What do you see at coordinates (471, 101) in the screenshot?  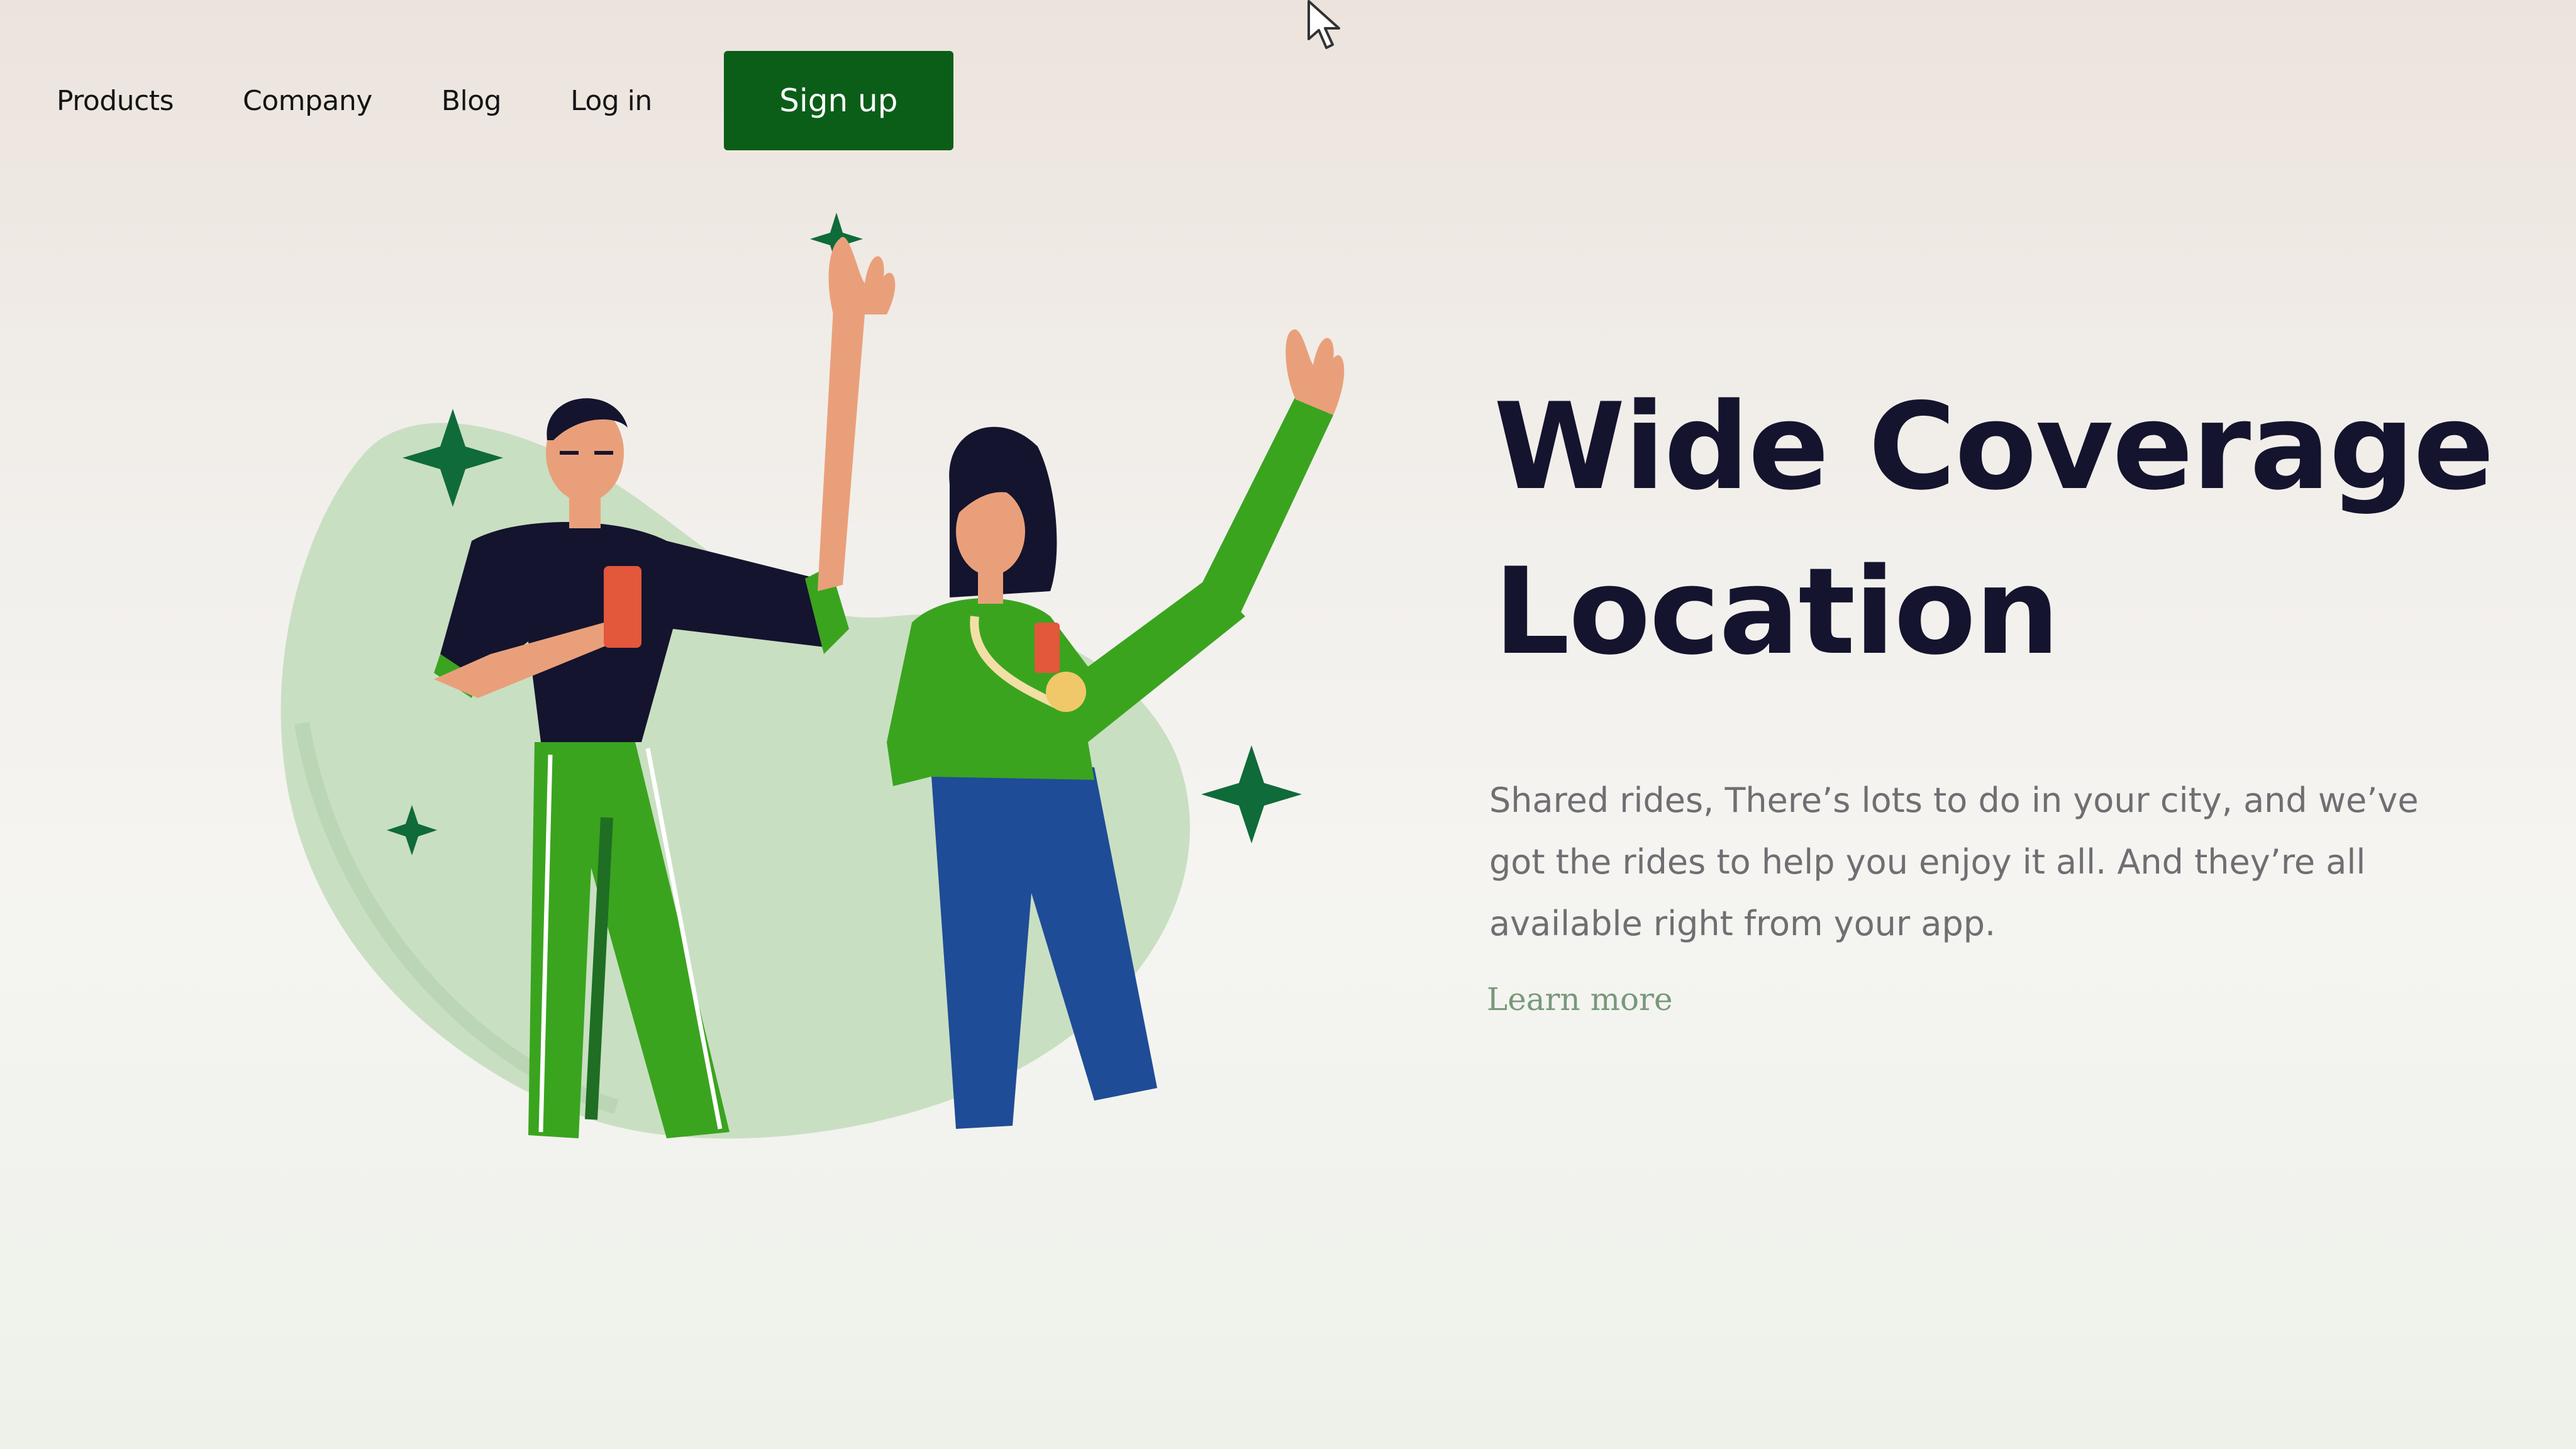 I see `nav-link-blog: Blog` at bounding box center [471, 101].